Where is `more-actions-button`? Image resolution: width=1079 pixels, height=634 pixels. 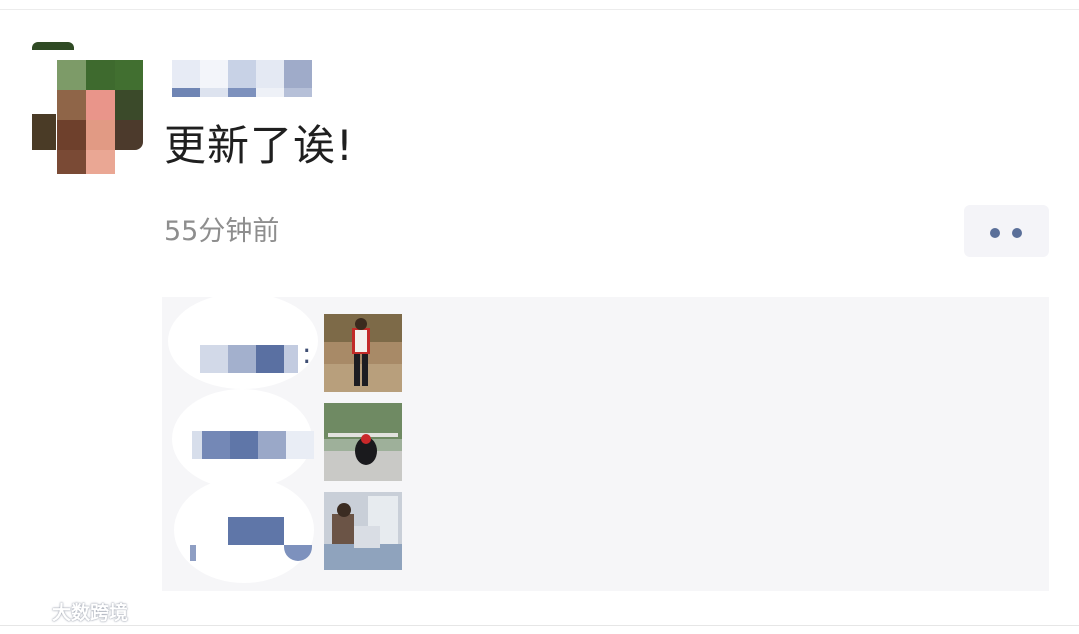
more-actions-button is located at coordinates (1006, 231).